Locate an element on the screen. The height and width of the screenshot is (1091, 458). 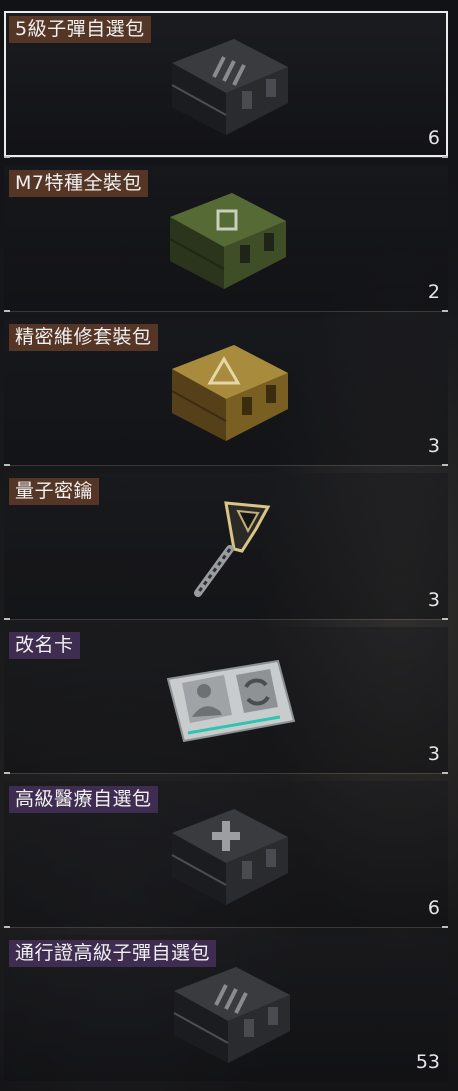
rename-card-icon is located at coordinates (231, 701).